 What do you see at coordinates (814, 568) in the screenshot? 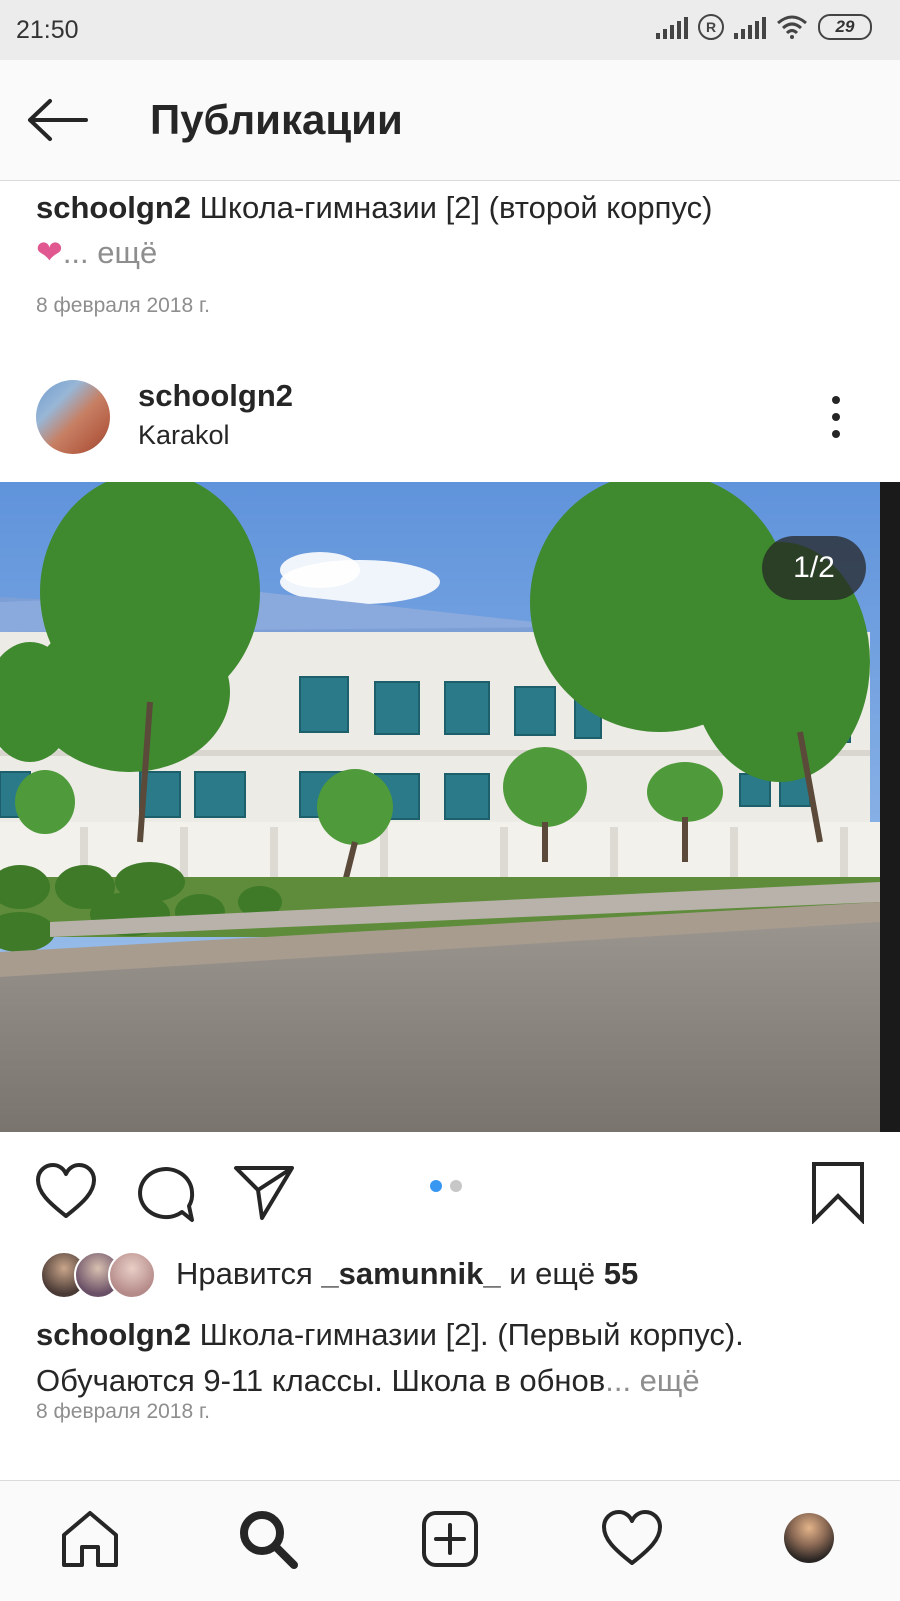
I see `carousel-counter: 1/2` at bounding box center [814, 568].